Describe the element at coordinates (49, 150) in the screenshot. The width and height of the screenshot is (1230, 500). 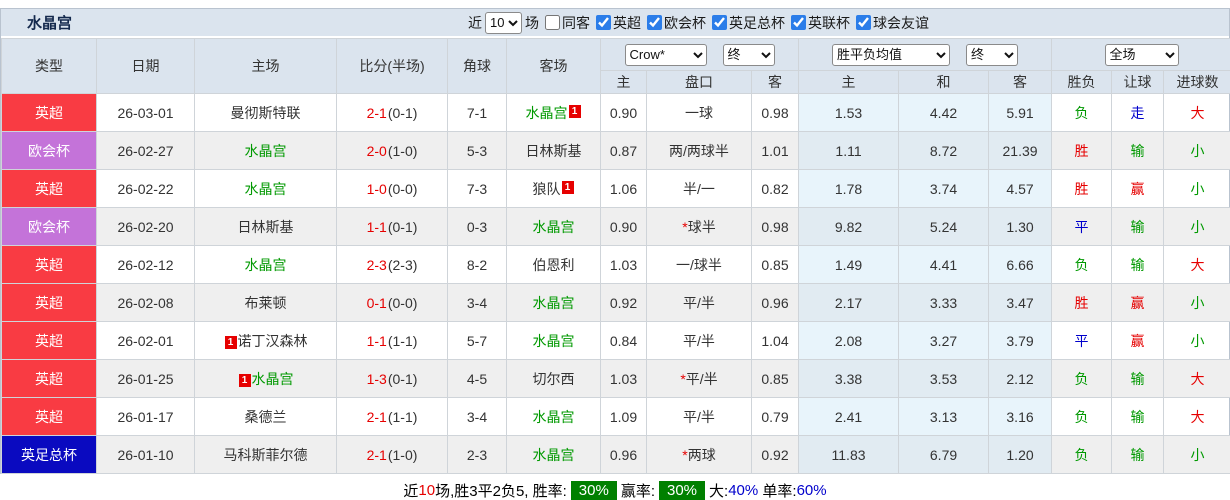
I see `league-cell: 欧会杯` at that location.